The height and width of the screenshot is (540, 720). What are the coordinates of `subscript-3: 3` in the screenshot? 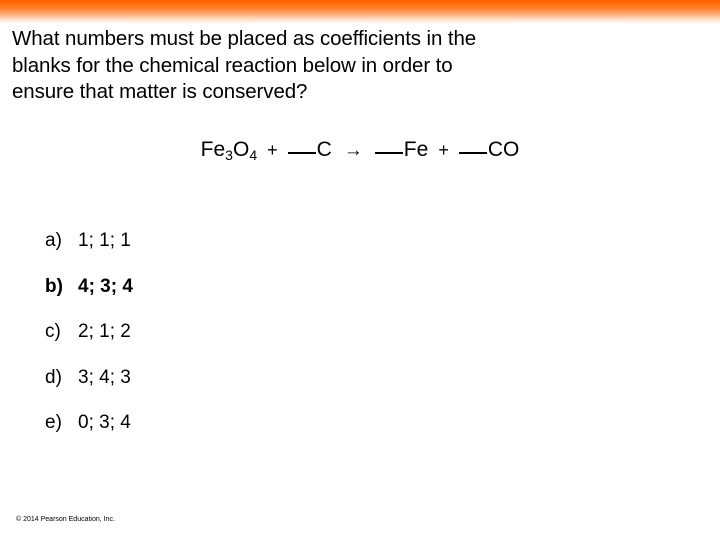 It's located at (229, 154).